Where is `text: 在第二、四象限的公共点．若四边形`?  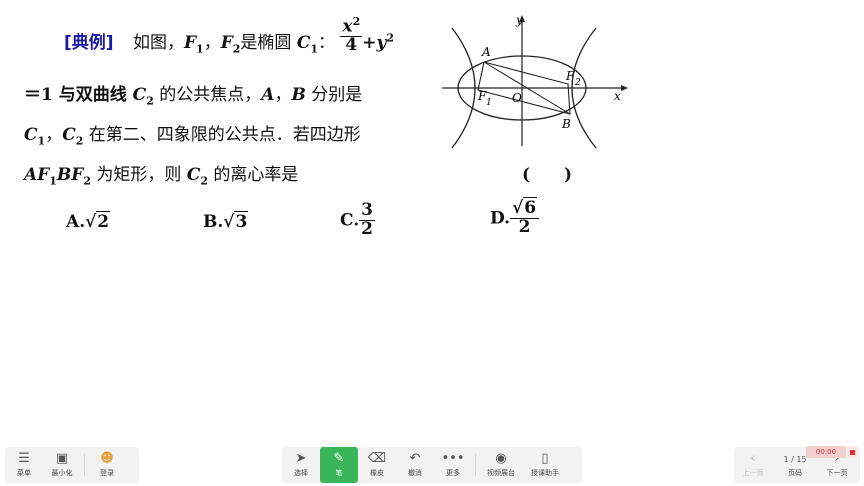 text: 在第二、四象限的公共点．若四边形 is located at coordinates (222, 135).